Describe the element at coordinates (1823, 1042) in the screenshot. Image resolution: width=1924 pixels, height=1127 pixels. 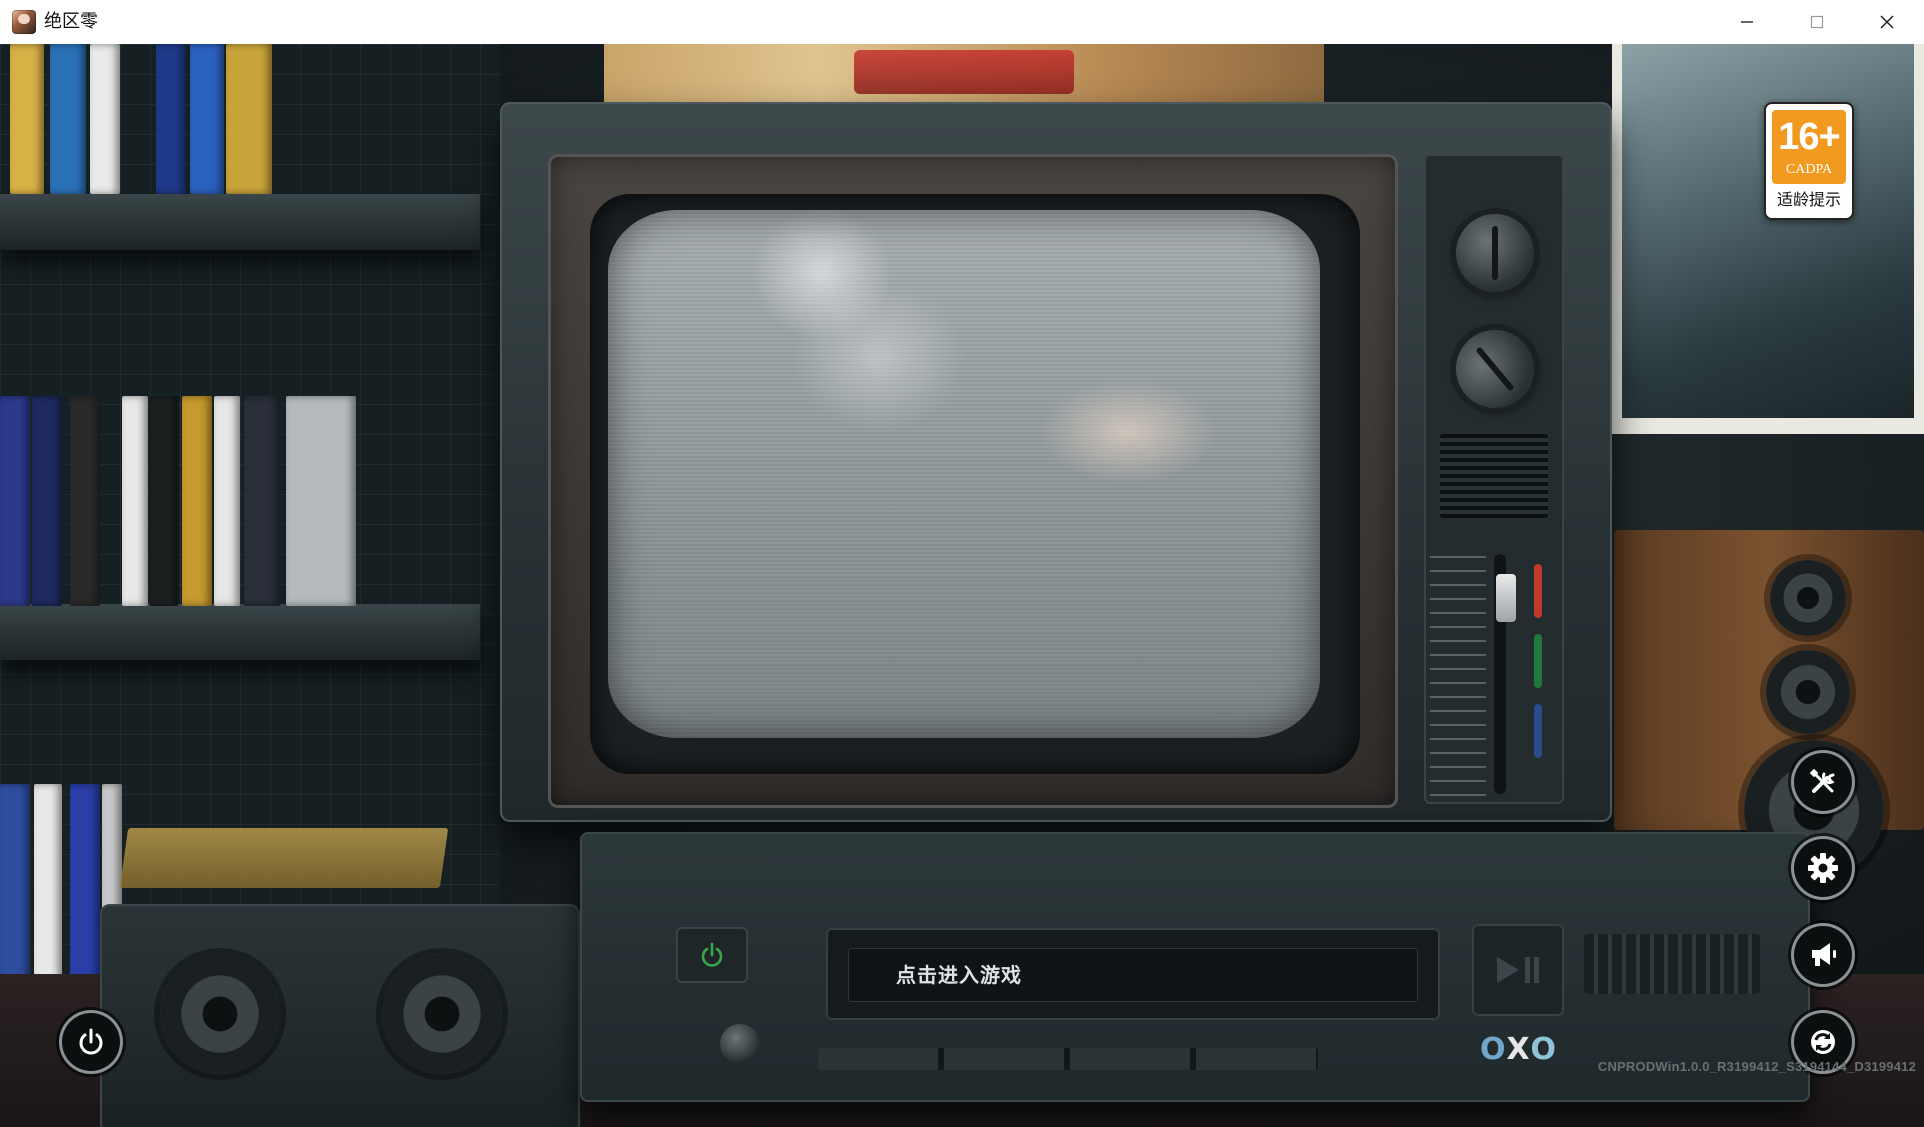
I see `refresh-icon` at that location.